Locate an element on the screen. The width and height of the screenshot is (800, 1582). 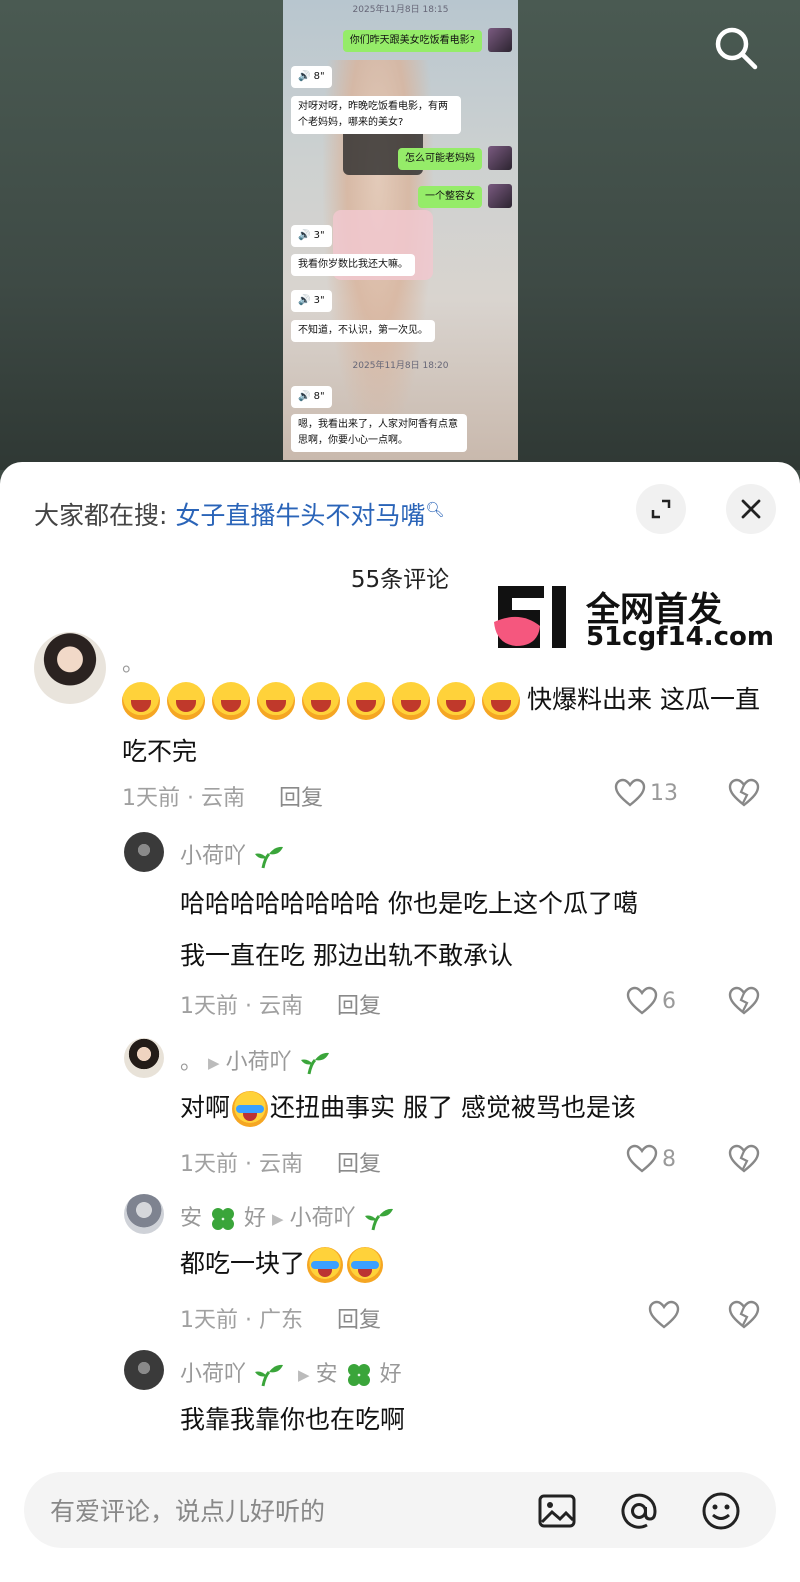
search-icon is located at coordinates (736, 48).